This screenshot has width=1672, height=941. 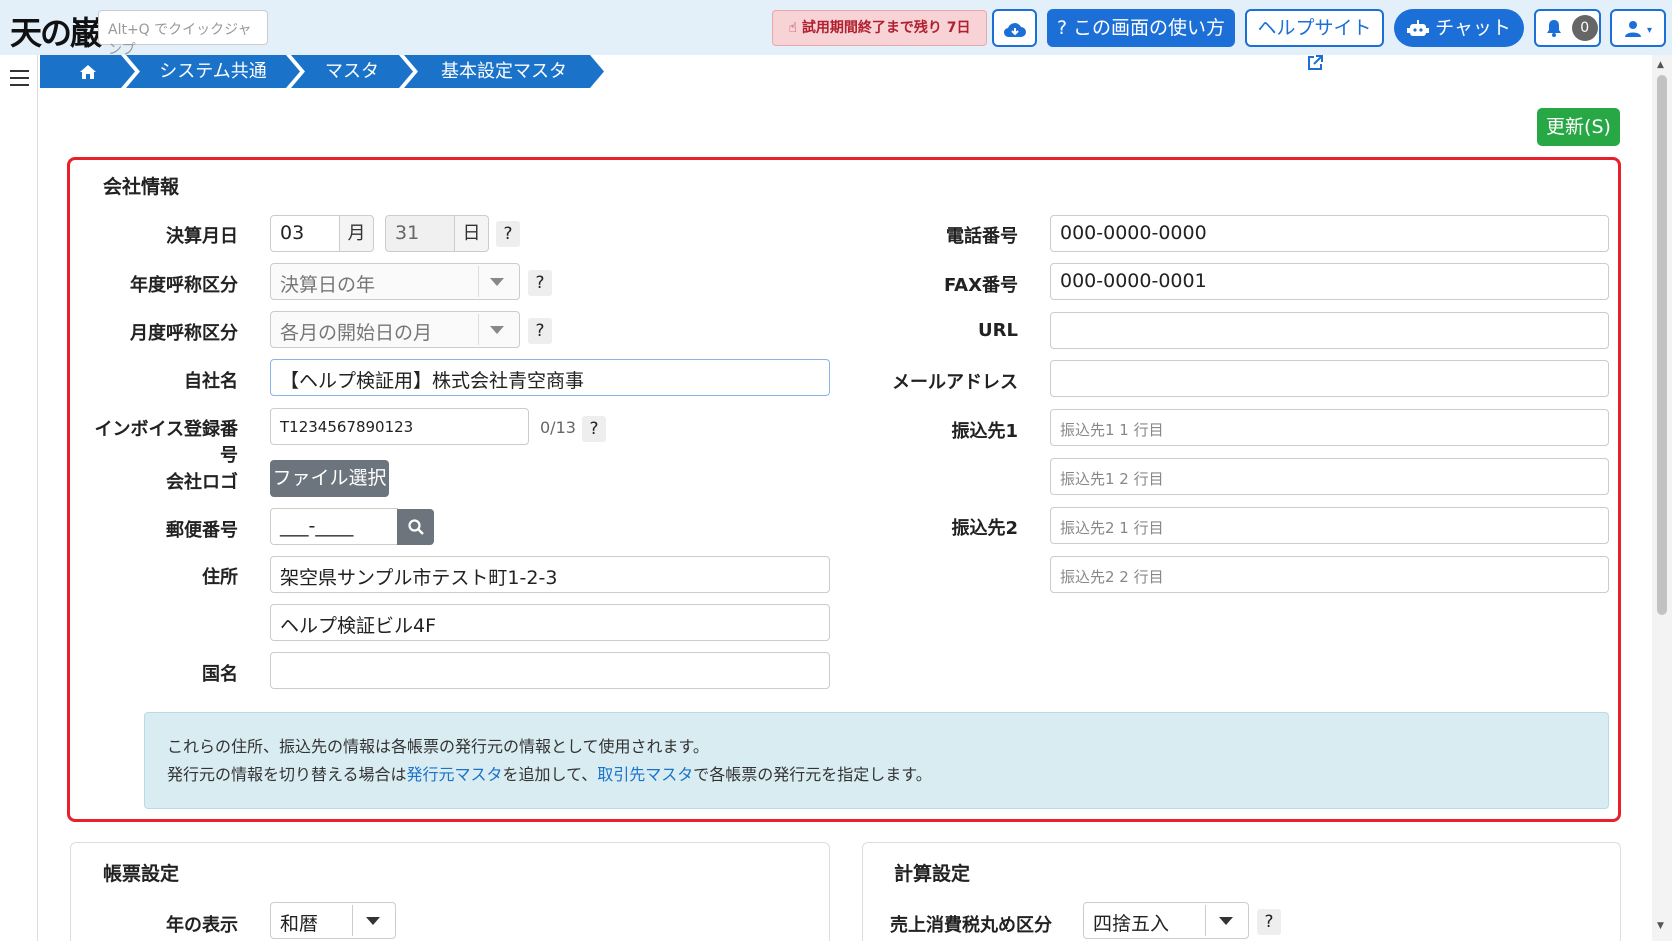 What do you see at coordinates (1662, 345) in the screenshot?
I see `scrollbar-thumb` at bounding box center [1662, 345].